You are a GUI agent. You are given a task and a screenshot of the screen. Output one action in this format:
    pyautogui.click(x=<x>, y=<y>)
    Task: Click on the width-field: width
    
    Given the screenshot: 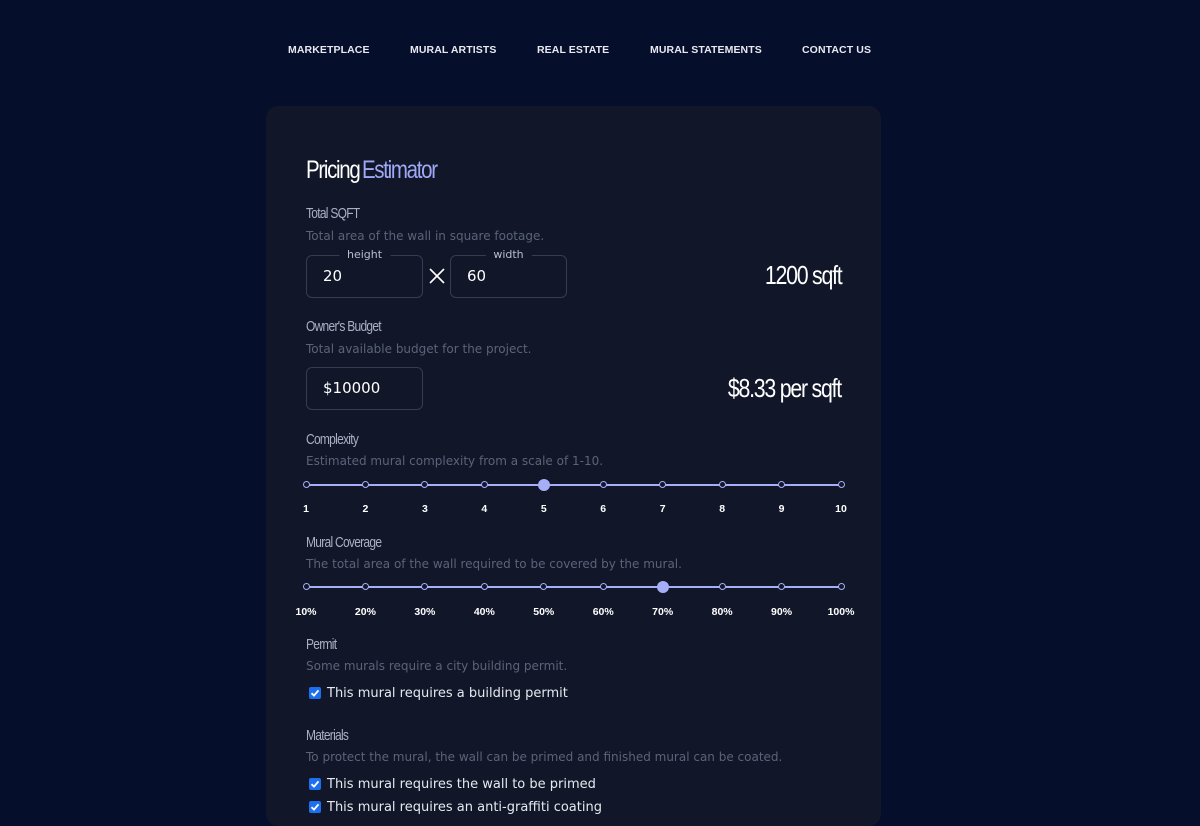 What is the action you would take?
    pyautogui.click(x=508, y=273)
    